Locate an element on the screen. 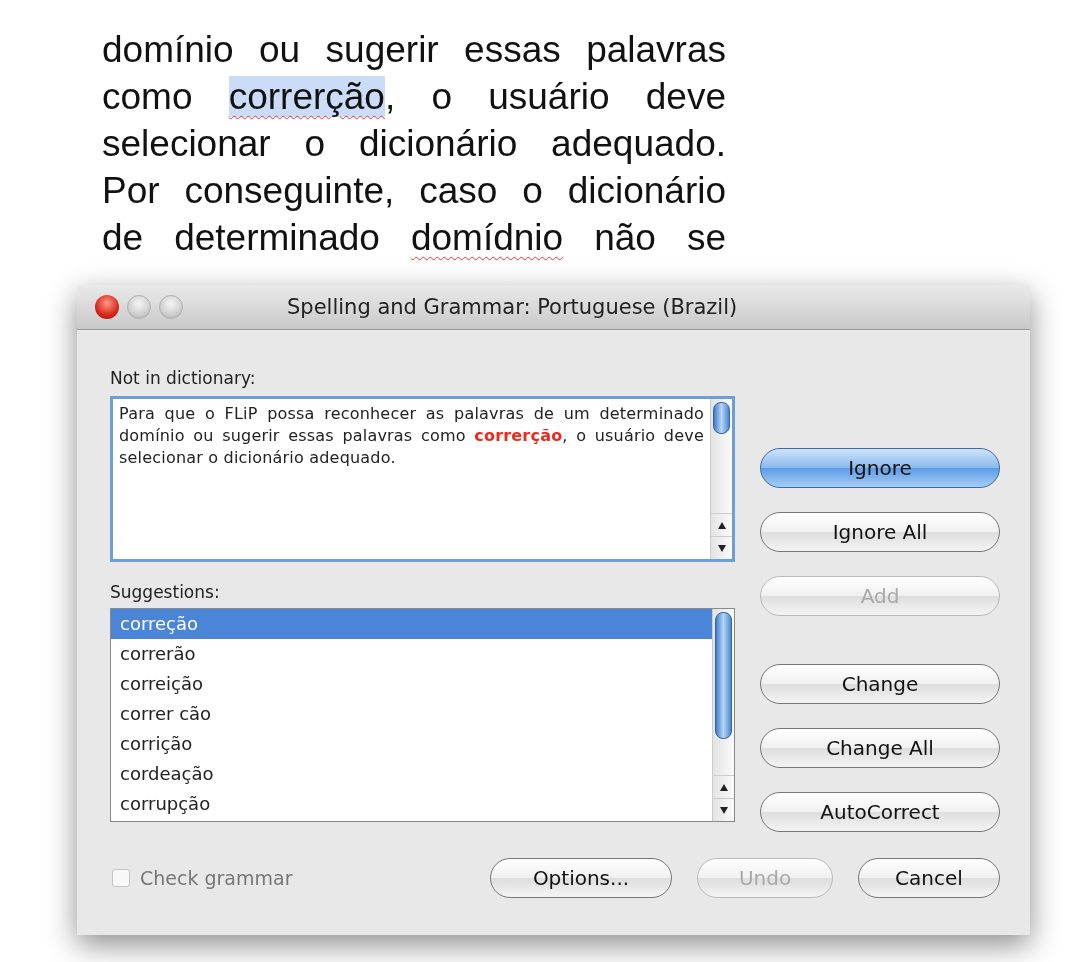 The image size is (1075, 962). close-icon is located at coordinates (107, 307).